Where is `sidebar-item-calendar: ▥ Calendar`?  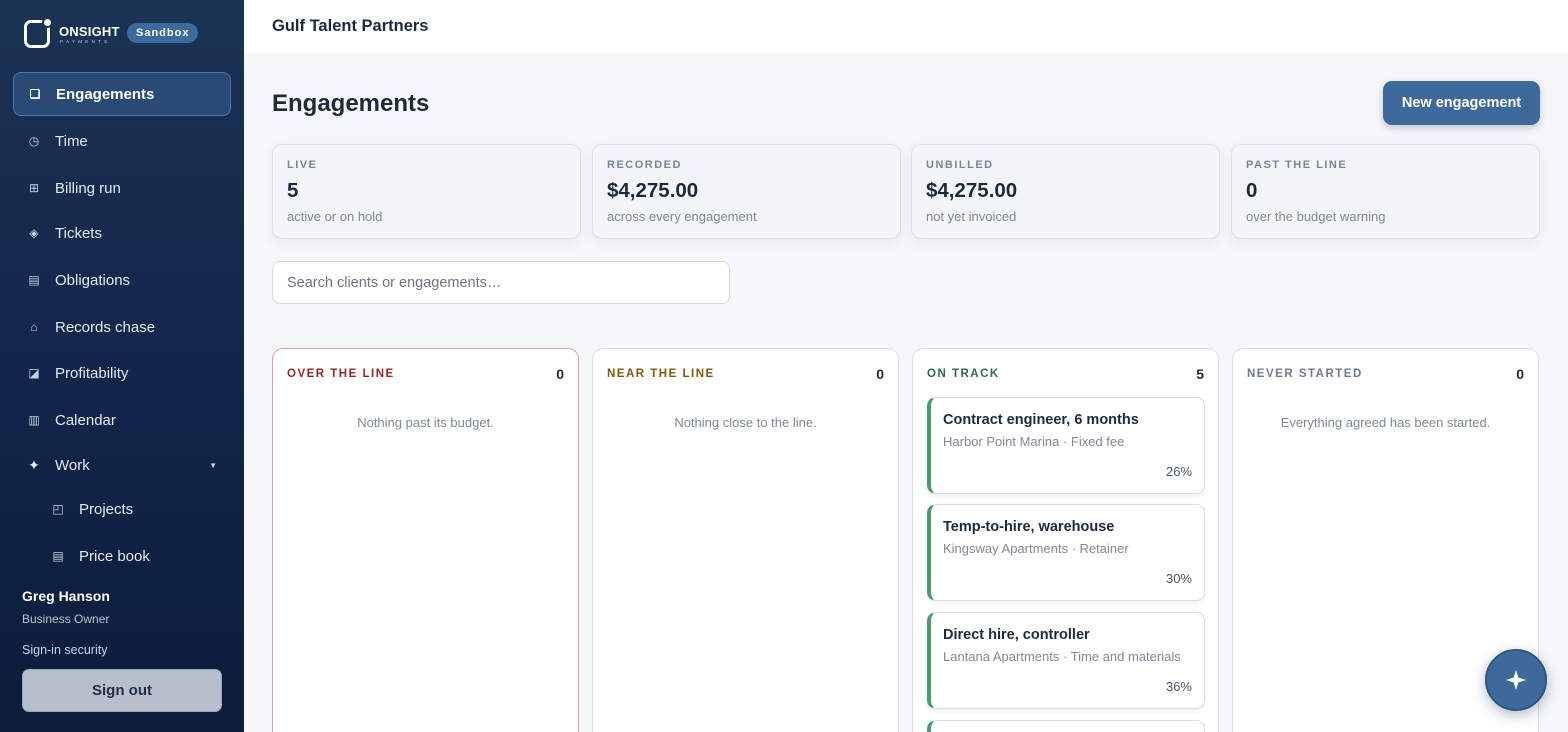
sidebar-item-calendar: ▥ Calendar is located at coordinates (122, 420).